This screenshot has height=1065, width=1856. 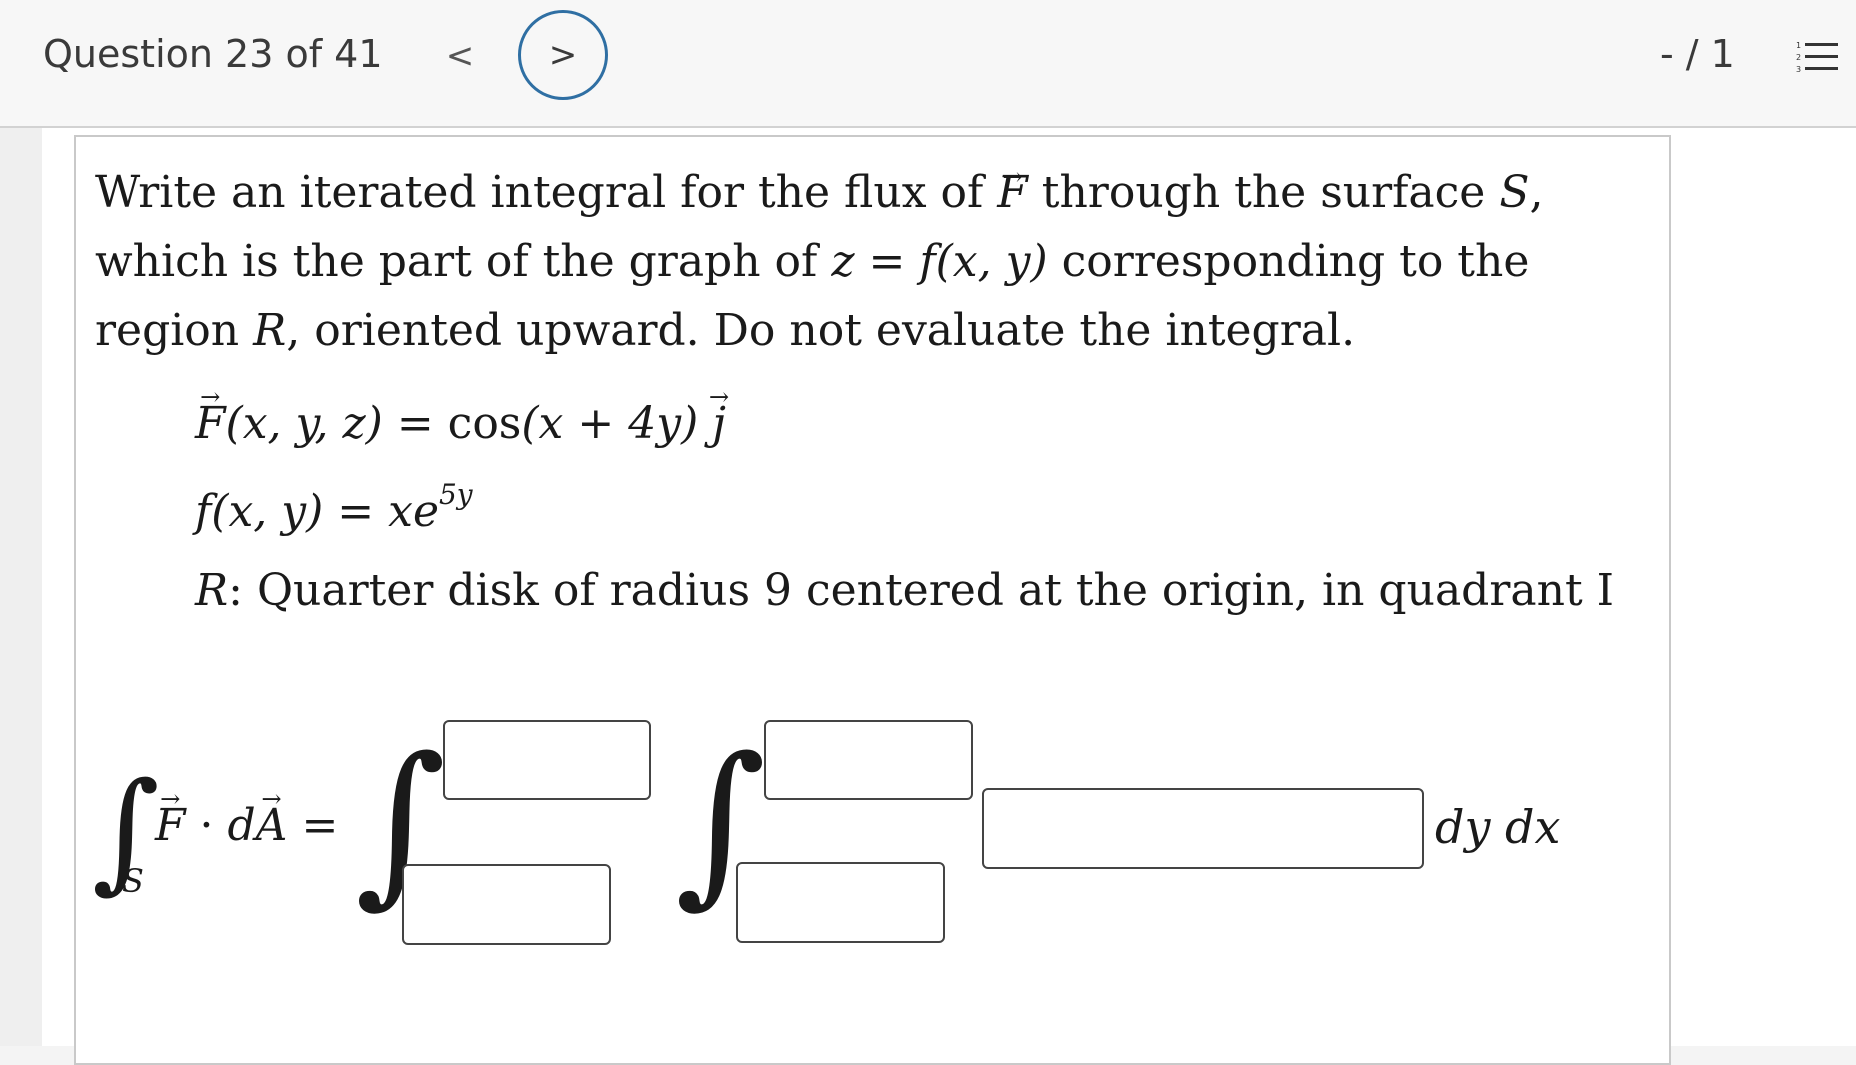 What do you see at coordinates (21, 587) in the screenshot?
I see `left-margin` at bounding box center [21, 587].